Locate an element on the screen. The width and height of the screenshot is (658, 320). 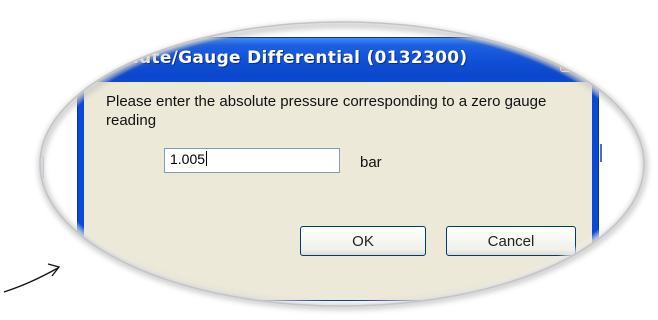
ok-button-label: OK is located at coordinates (363, 241).